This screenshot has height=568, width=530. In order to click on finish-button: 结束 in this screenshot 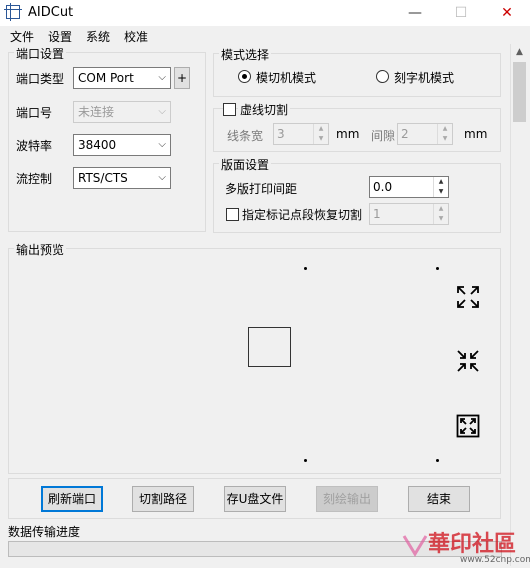, I will do `click(439, 499)`.